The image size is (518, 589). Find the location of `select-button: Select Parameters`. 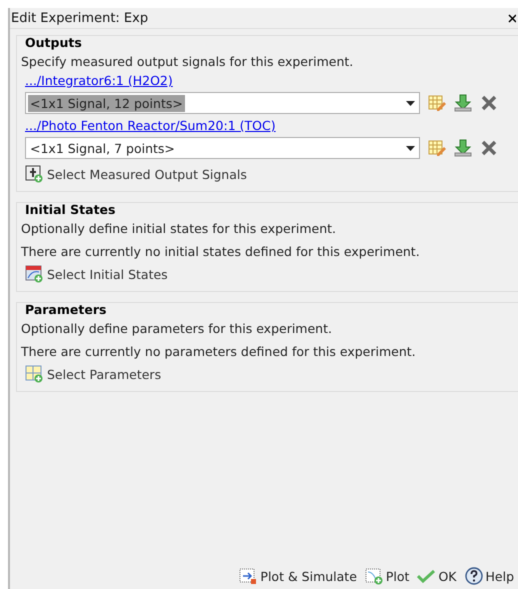

select-button: Select Parameters is located at coordinates (269, 374).